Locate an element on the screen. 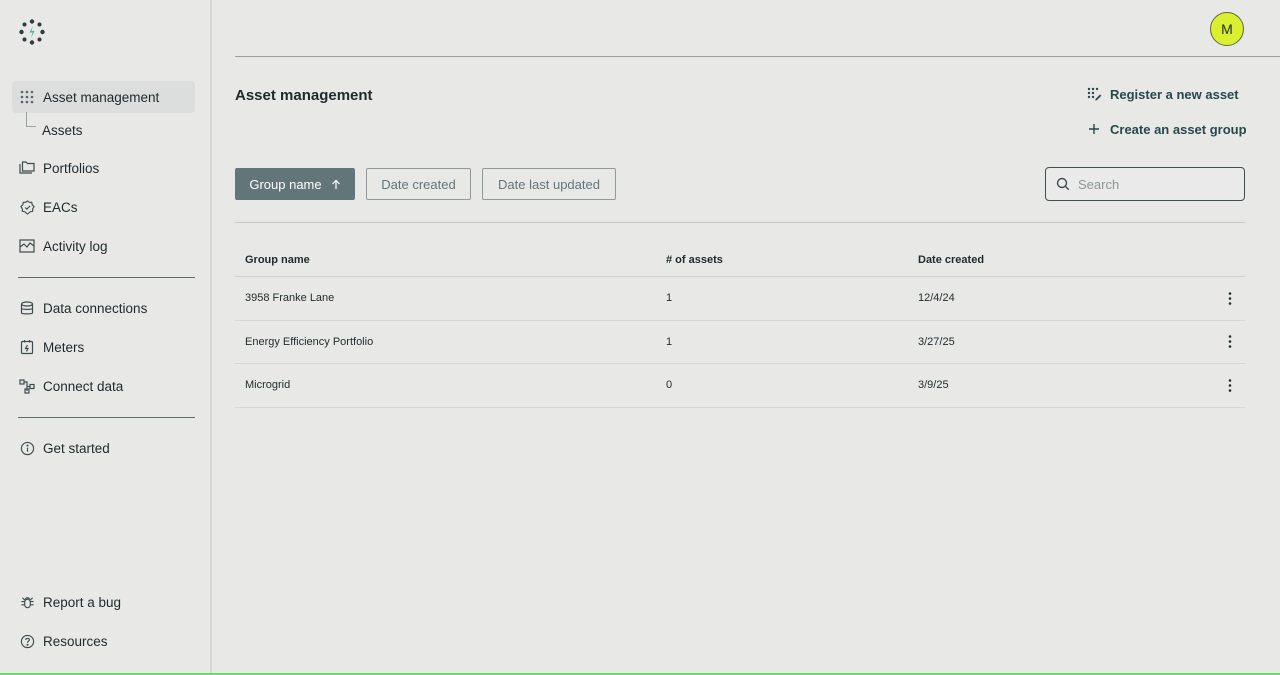 This screenshot has width=1280, height=675. tree-connector is located at coordinates (31, 119).